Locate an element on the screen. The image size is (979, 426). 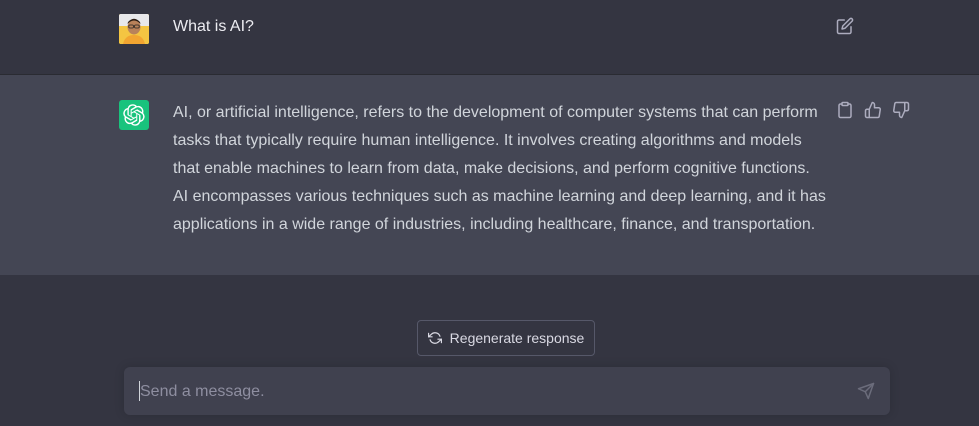
user-message-text: What is AI? is located at coordinates (213, 26).